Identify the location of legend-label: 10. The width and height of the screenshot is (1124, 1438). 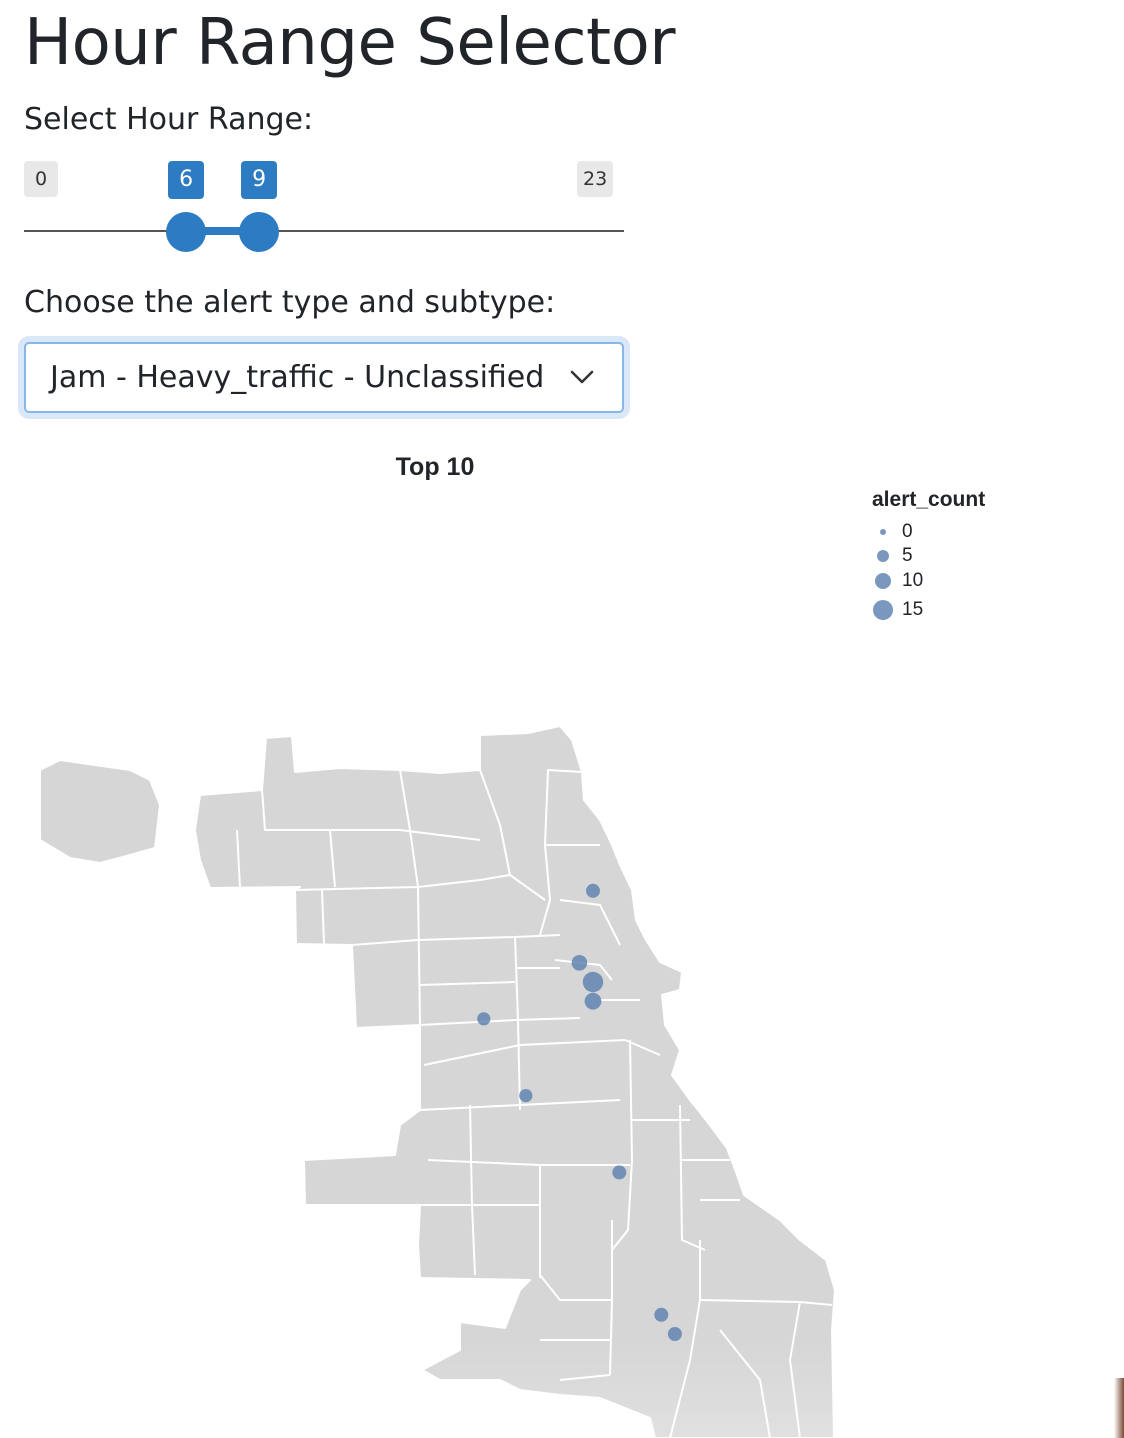
(913, 580).